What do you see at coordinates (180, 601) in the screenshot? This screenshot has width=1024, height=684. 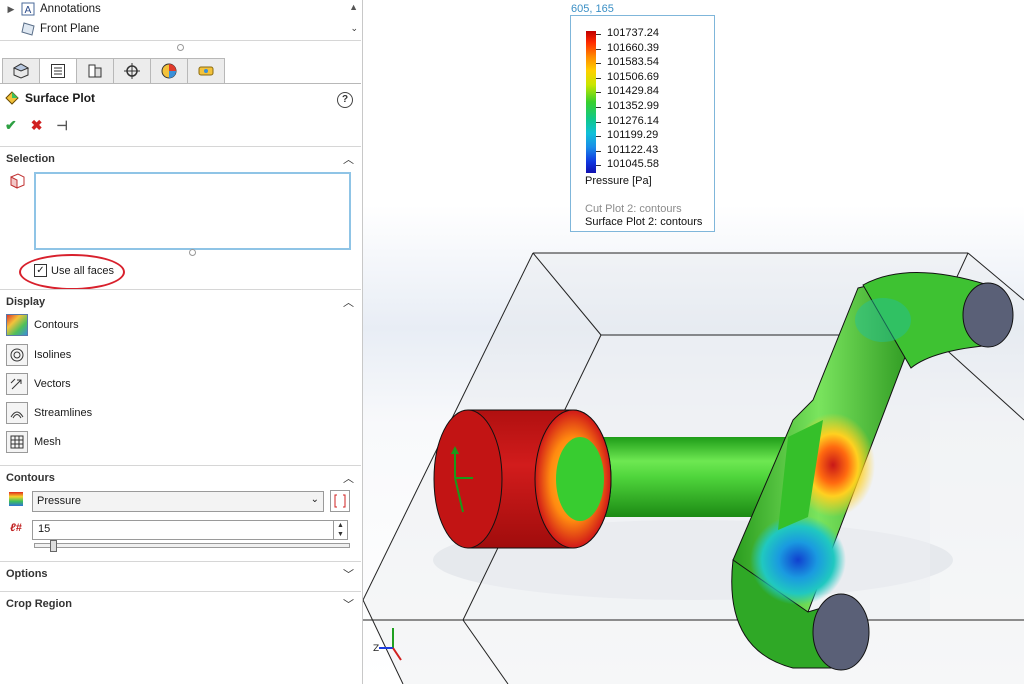 I see `crop-region-group-header: Crop Region ﹀` at bounding box center [180, 601].